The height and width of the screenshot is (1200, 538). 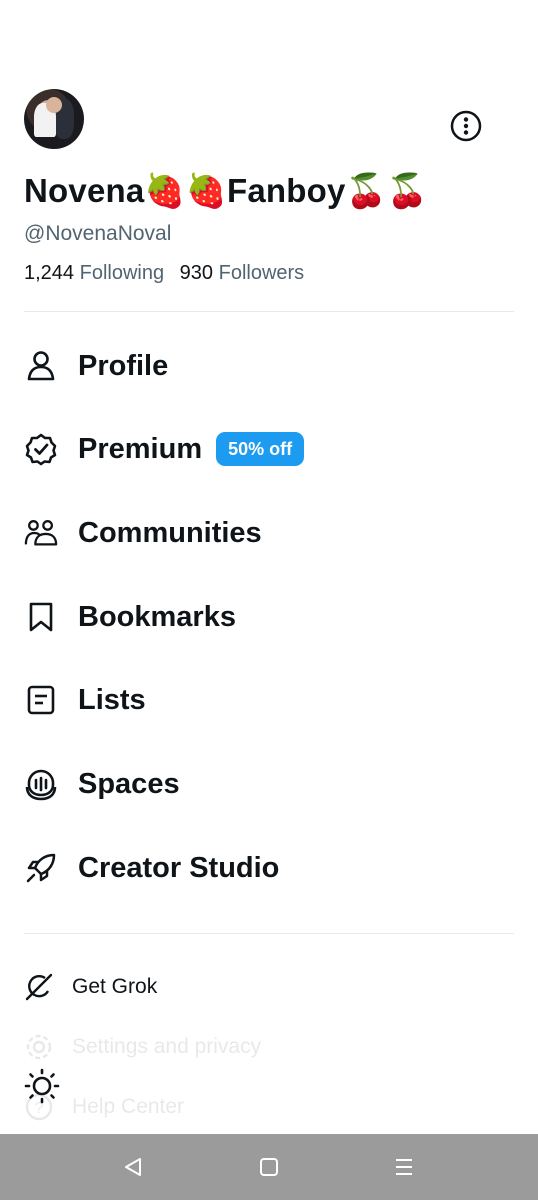 What do you see at coordinates (404, 1167) in the screenshot?
I see `recents-lines-icon` at bounding box center [404, 1167].